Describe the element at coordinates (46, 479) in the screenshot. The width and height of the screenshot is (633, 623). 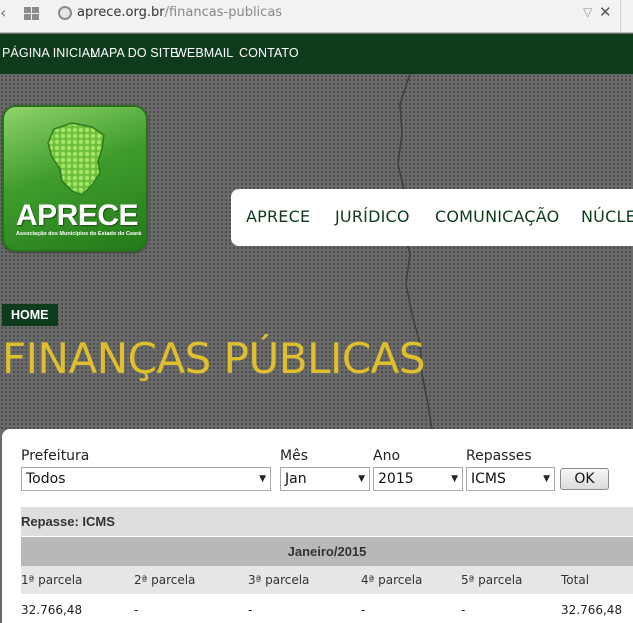
I see `prefeitura-selected-value: Todos` at that location.